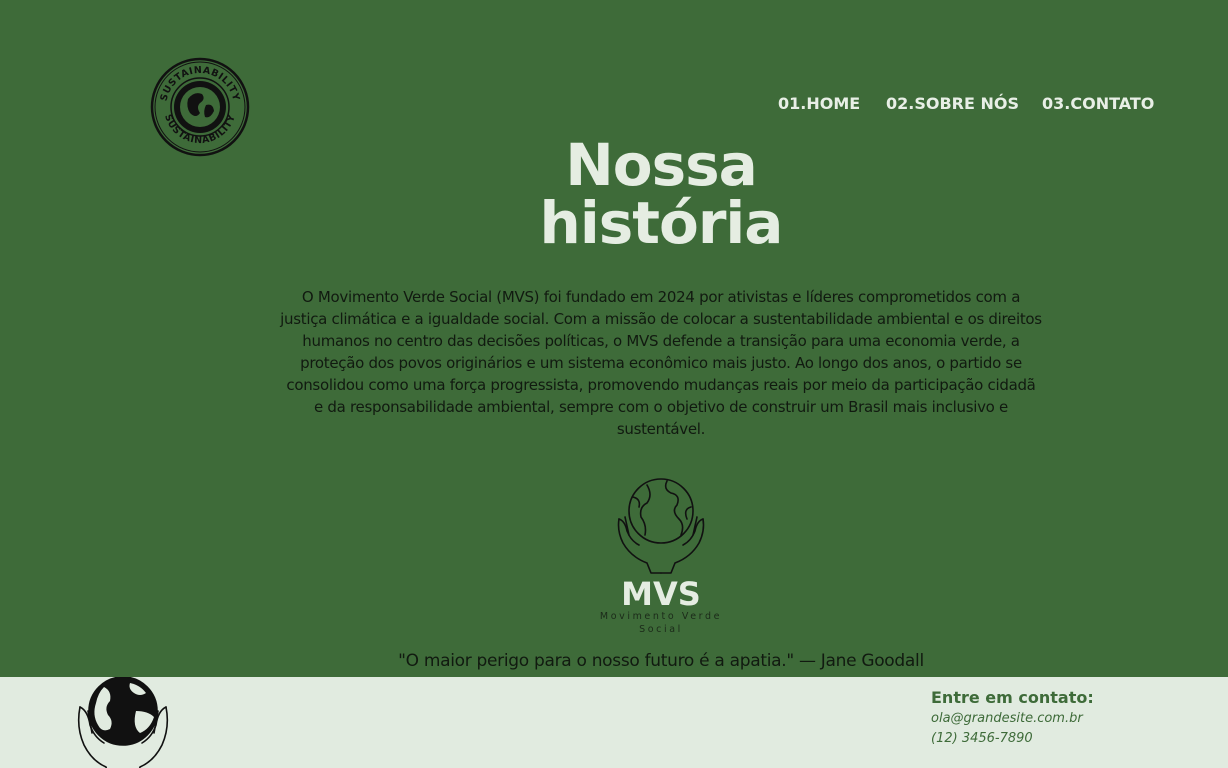 The width and height of the screenshot is (1228, 768). I want to click on globe-hands-filled-icon, so click(123, 722).